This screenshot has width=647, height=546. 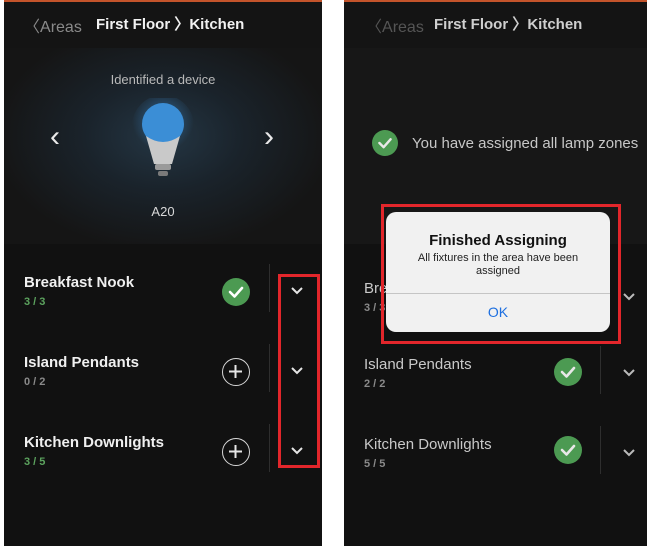 What do you see at coordinates (163, 211) in the screenshot?
I see `device-model: A20` at bounding box center [163, 211].